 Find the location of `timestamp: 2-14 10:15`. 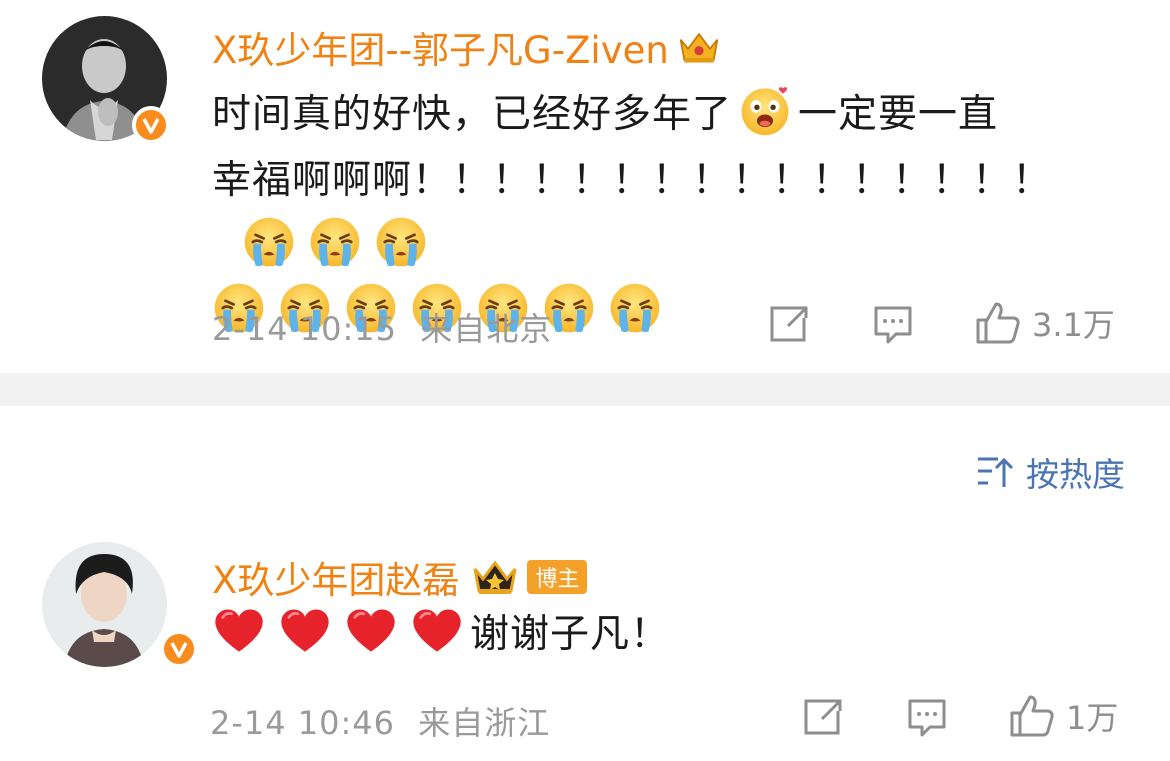

timestamp: 2-14 10:15 is located at coordinates (305, 329).